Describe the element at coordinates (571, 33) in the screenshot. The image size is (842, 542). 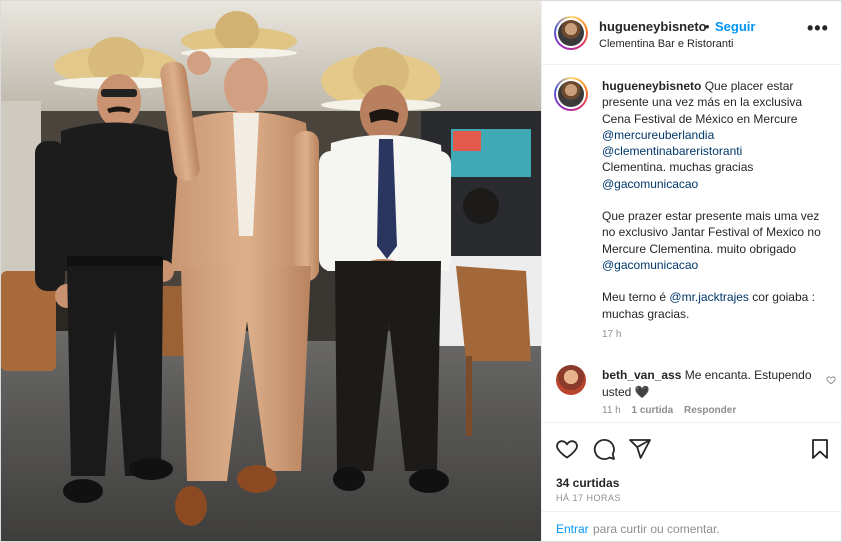
I see `author-avatar` at that location.